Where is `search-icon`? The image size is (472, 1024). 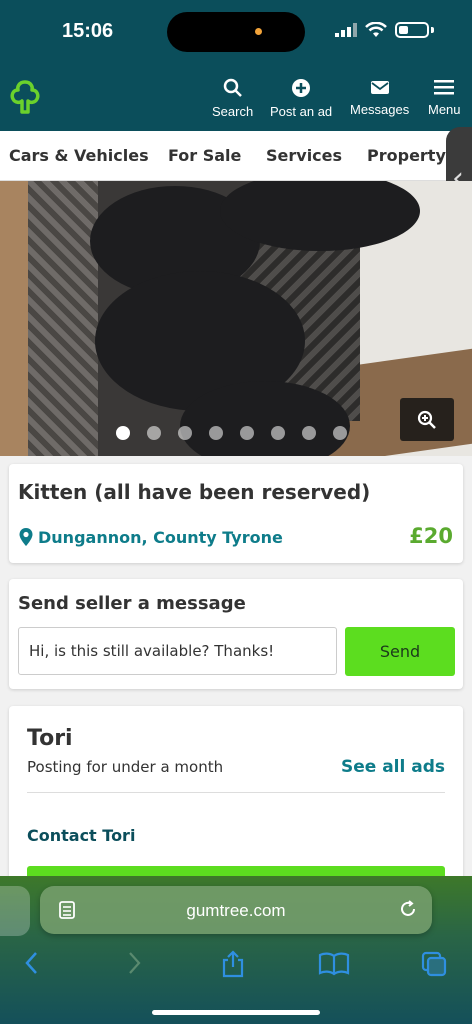
search-icon is located at coordinates (232, 87).